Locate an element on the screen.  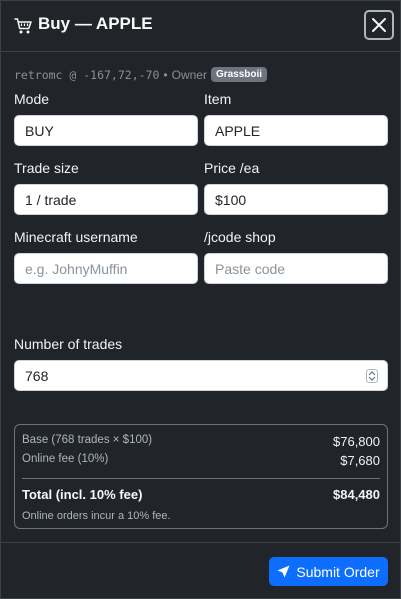
close-icon is located at coordinates (379, 25).